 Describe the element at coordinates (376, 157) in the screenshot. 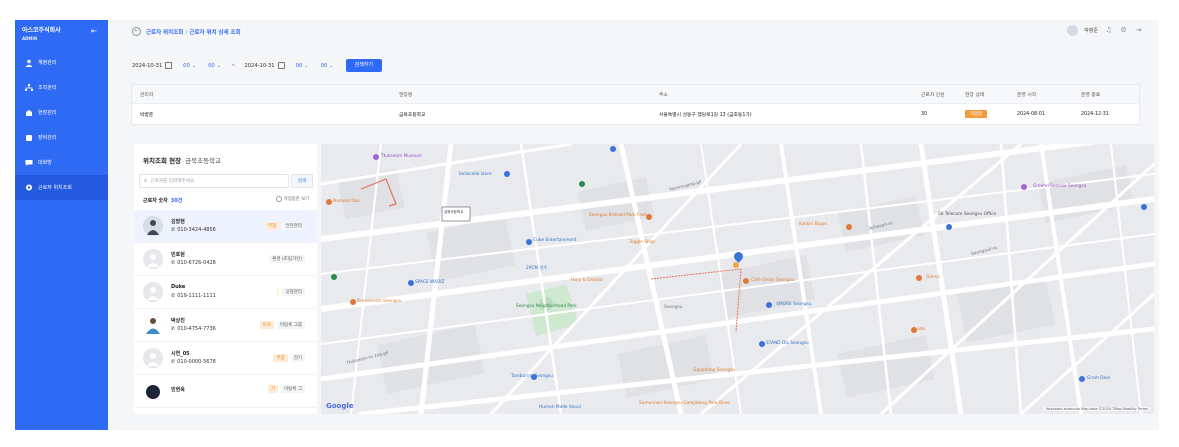

I see `museum-marker-icon` at that location.